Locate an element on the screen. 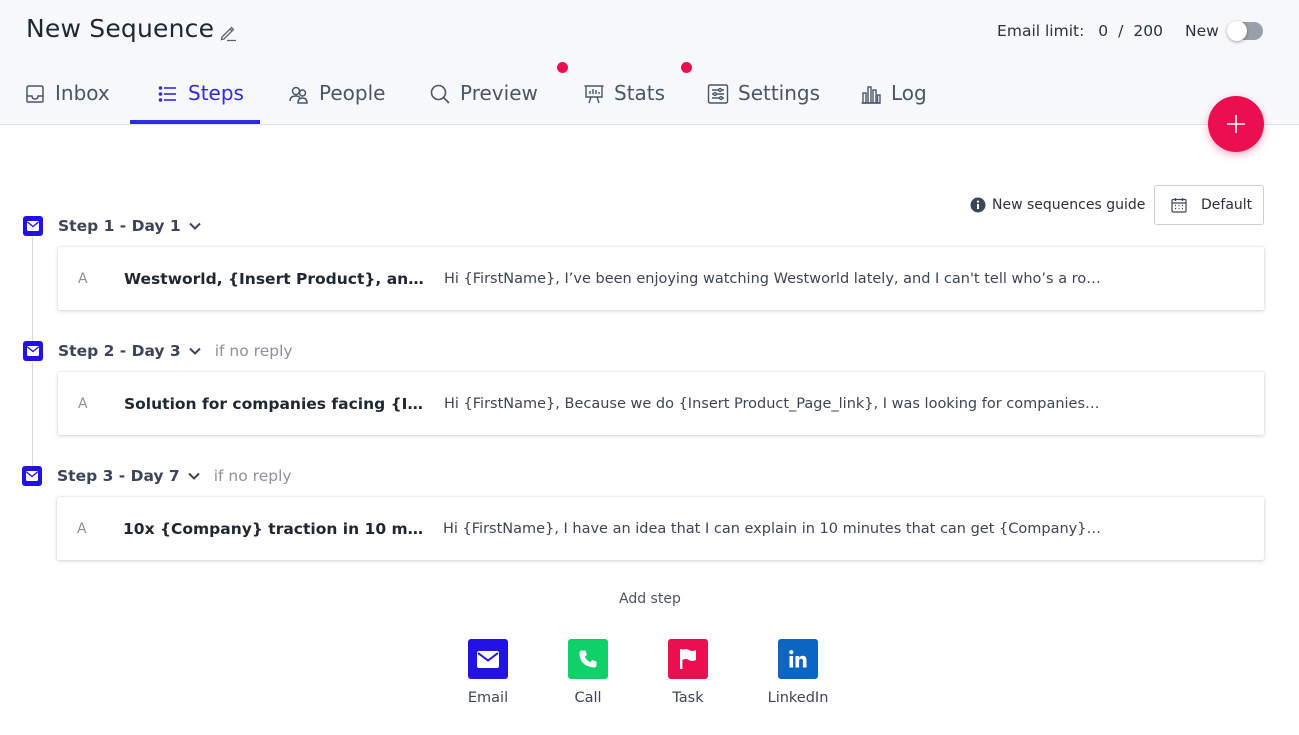 The height and width of the screenshot is (735, 1299). tab-preview: Preview is located at coordinates (483, 99).